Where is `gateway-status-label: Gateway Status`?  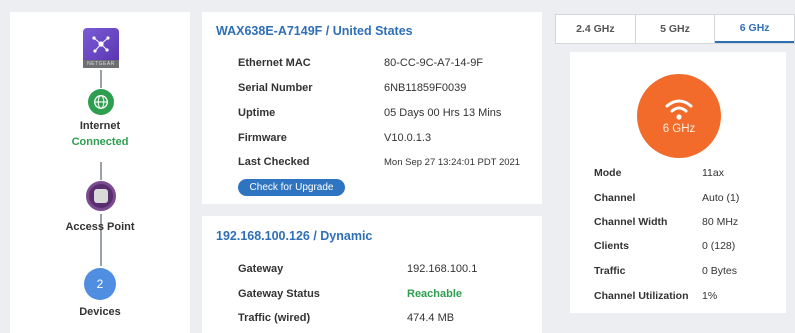 gateway-status-label: Gateway Status is located at coordinates (279, 294).